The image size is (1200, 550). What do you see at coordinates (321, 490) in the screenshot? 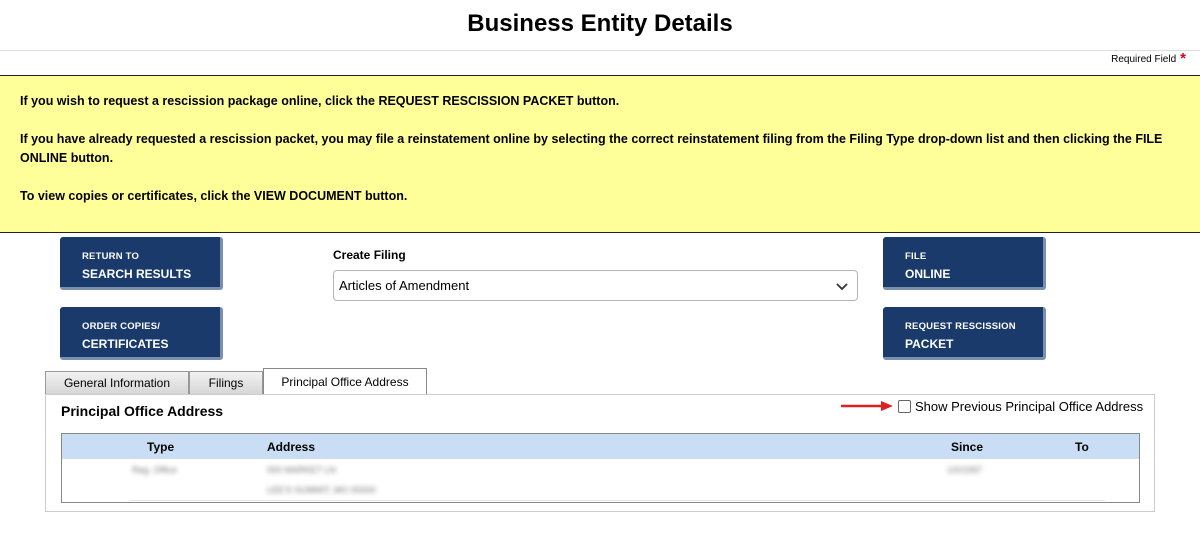
I see `address-line2-cell: LEE'S SUMMIT, MO 00000` at bounding box center [321, 490].